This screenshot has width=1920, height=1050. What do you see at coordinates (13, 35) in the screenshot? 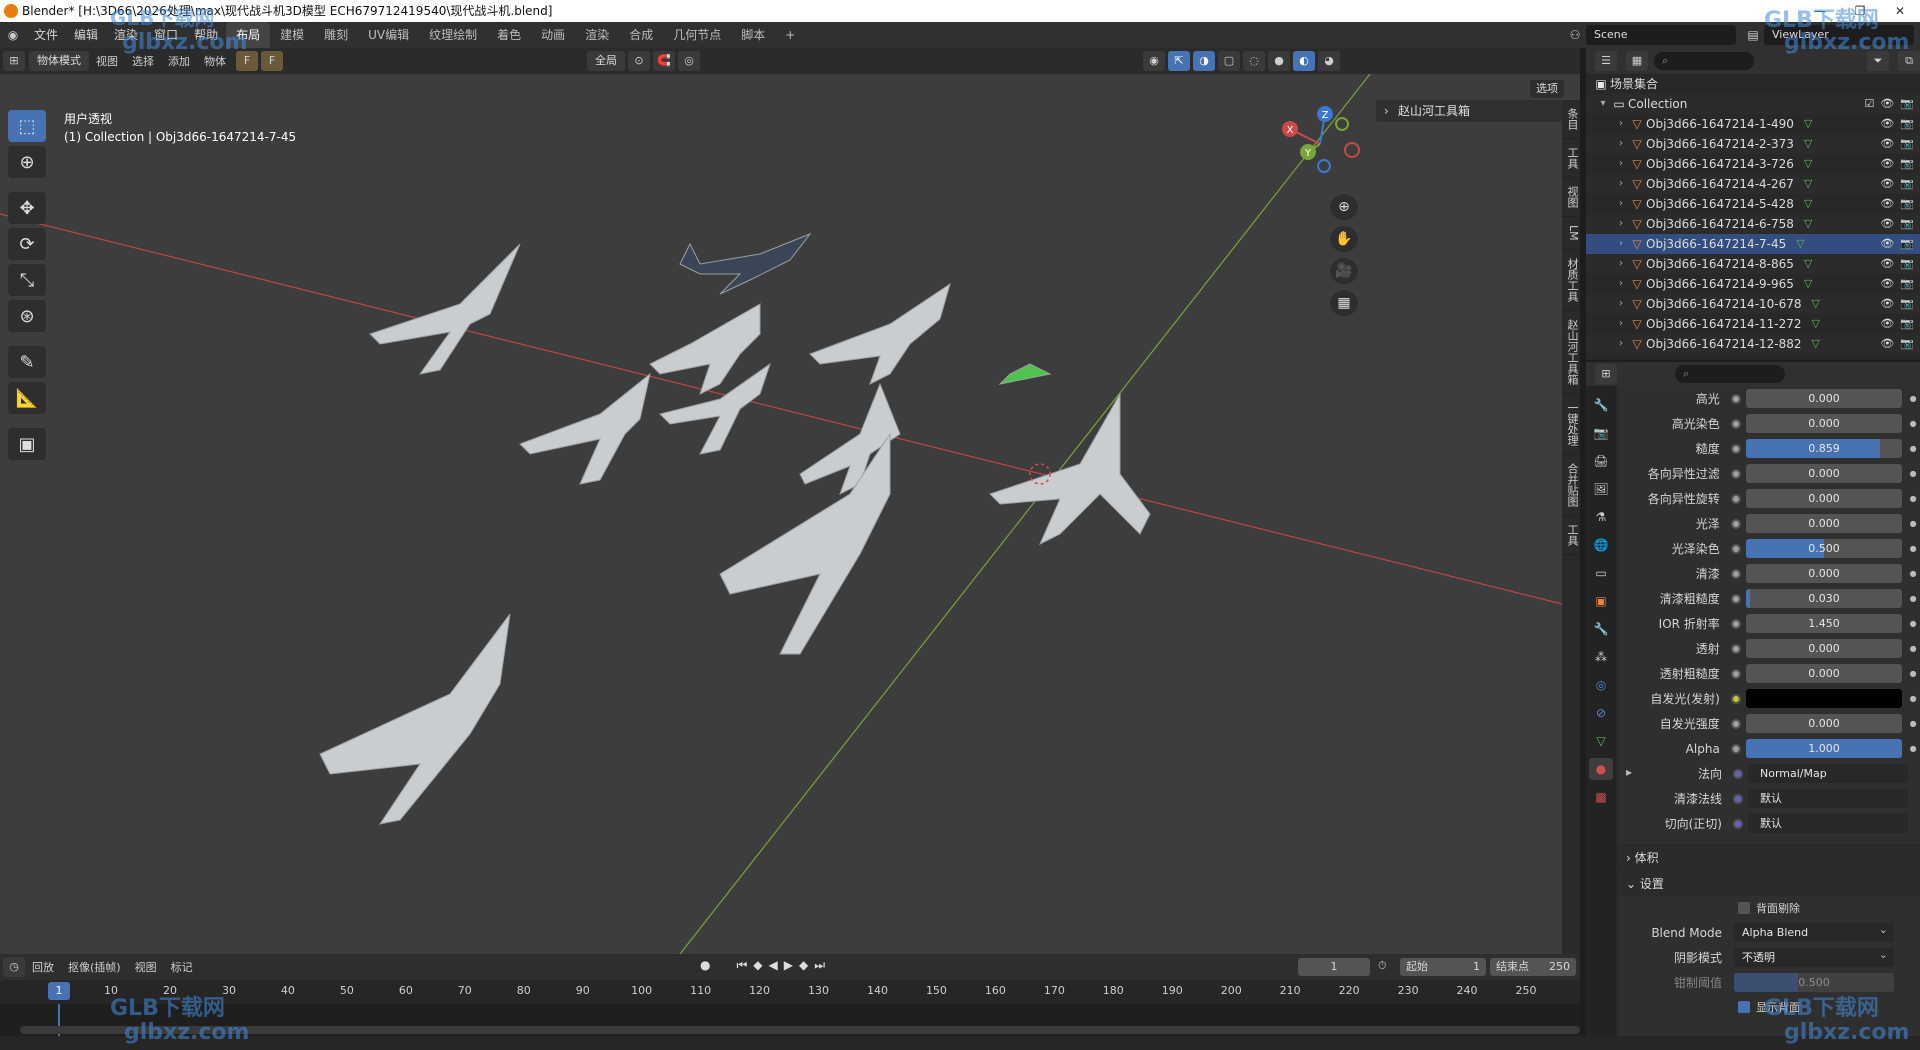
I see `blender-menu-icon: ◉` at bounding box center [13, 35].